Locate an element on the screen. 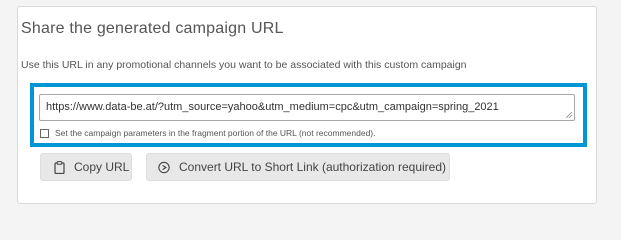 This screenshot has height=240, width=621. resize-grip-icon is located at coordinates (569, 115).